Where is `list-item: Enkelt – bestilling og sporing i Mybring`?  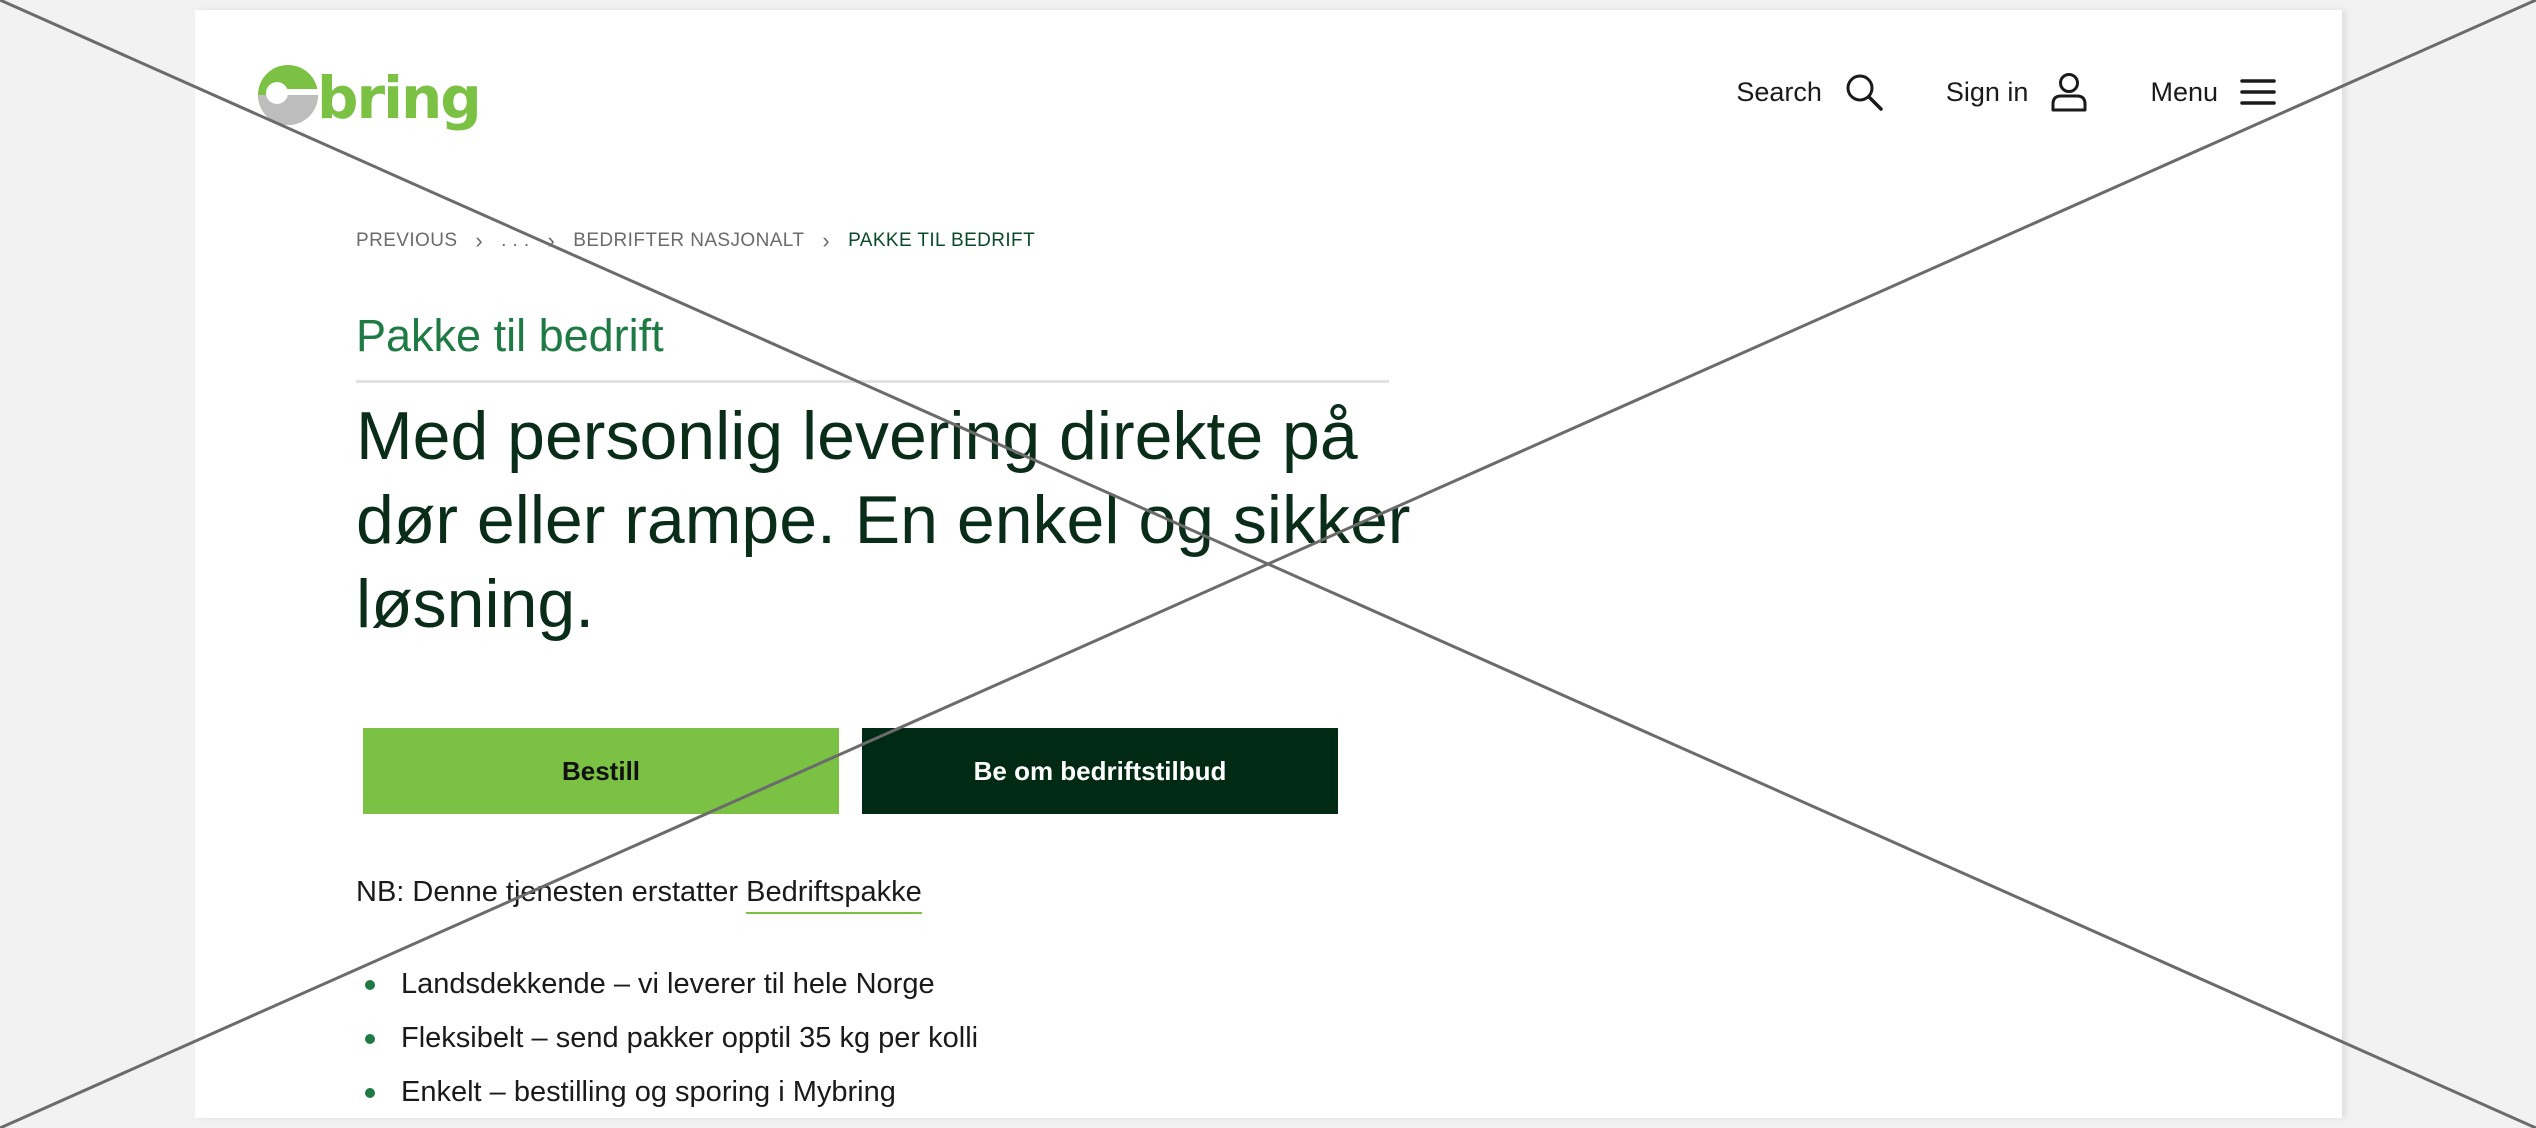 list-item: Enkelt – bestilling og sporing i Mybring is located at coordinates (667, 1097).